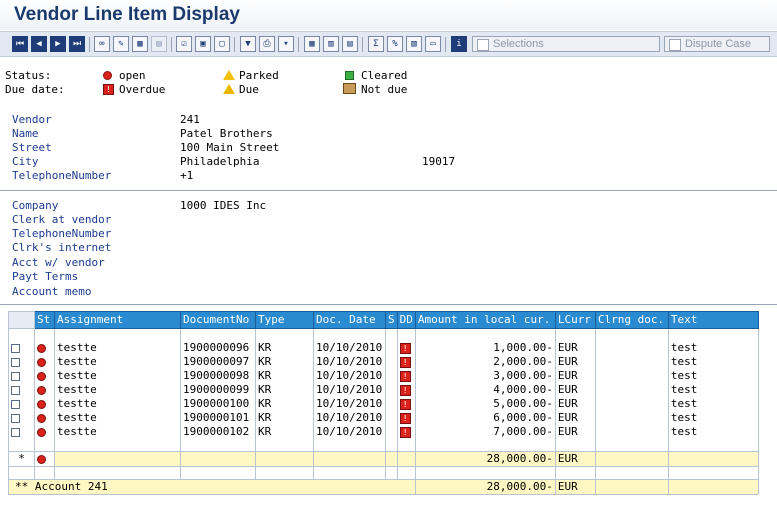 The height and width of the screenshot is (518, 777). Describe the element at coordinates (331, 44) in the screenshot. I see `change-layout-icon: ▥` at that location.